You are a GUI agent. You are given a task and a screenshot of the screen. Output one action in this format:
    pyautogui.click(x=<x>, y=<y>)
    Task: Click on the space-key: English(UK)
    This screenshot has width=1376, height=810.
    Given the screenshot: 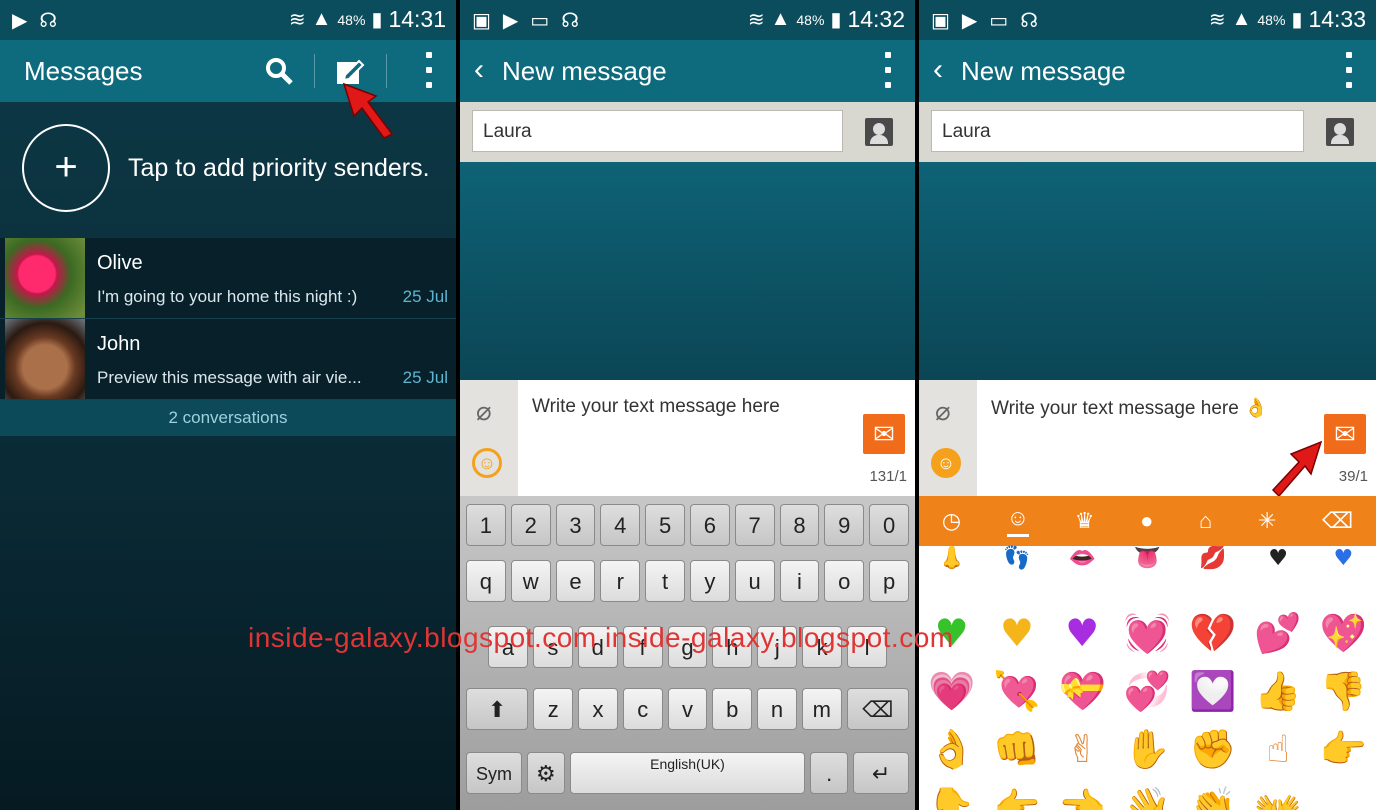 What is the action you would take?
    pyautogui.click(x=687, y=773)
    